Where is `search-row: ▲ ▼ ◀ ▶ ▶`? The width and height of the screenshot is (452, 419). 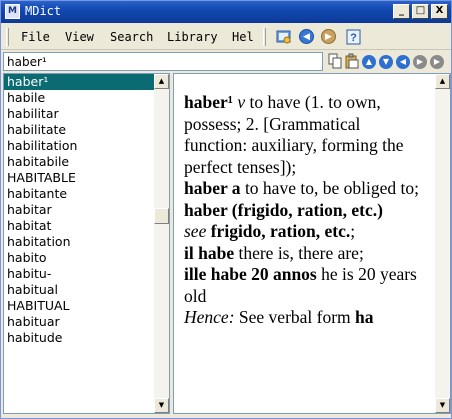
search-row: ▲ ▼ ◀ ▶ ▶ is located at coordinates (226, 62).